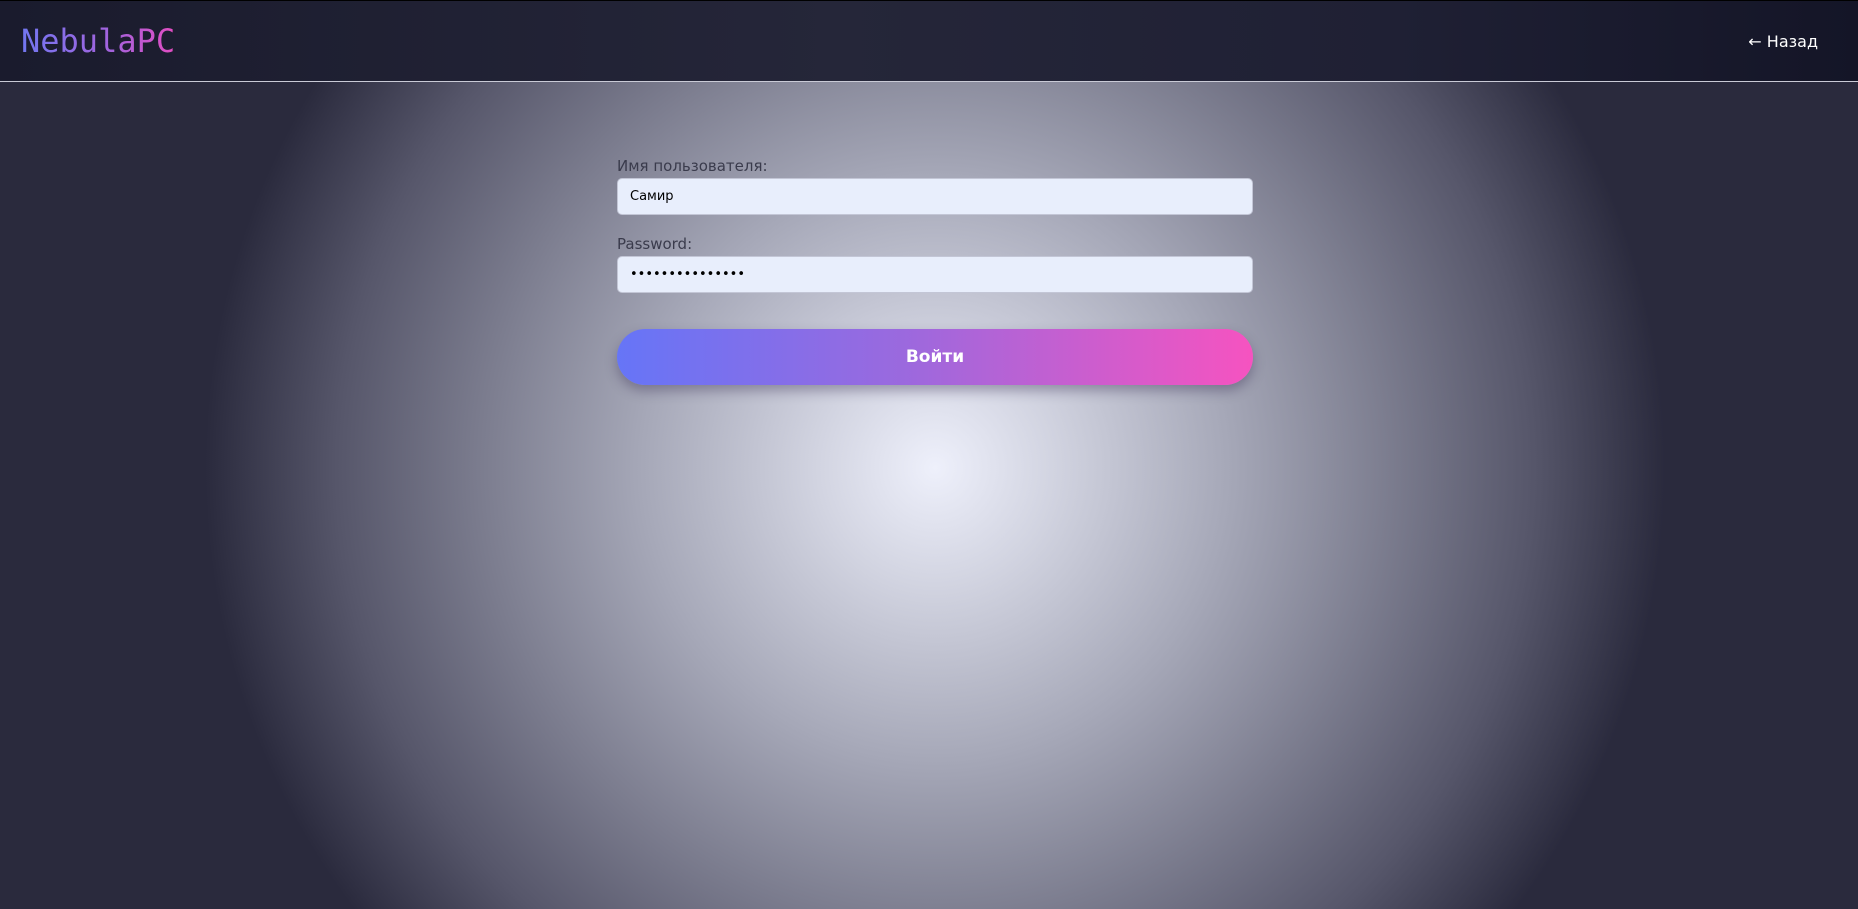  Describe the element at coordinates (935, 357) in the screenshot. I see `login-button: Войти` at that location.